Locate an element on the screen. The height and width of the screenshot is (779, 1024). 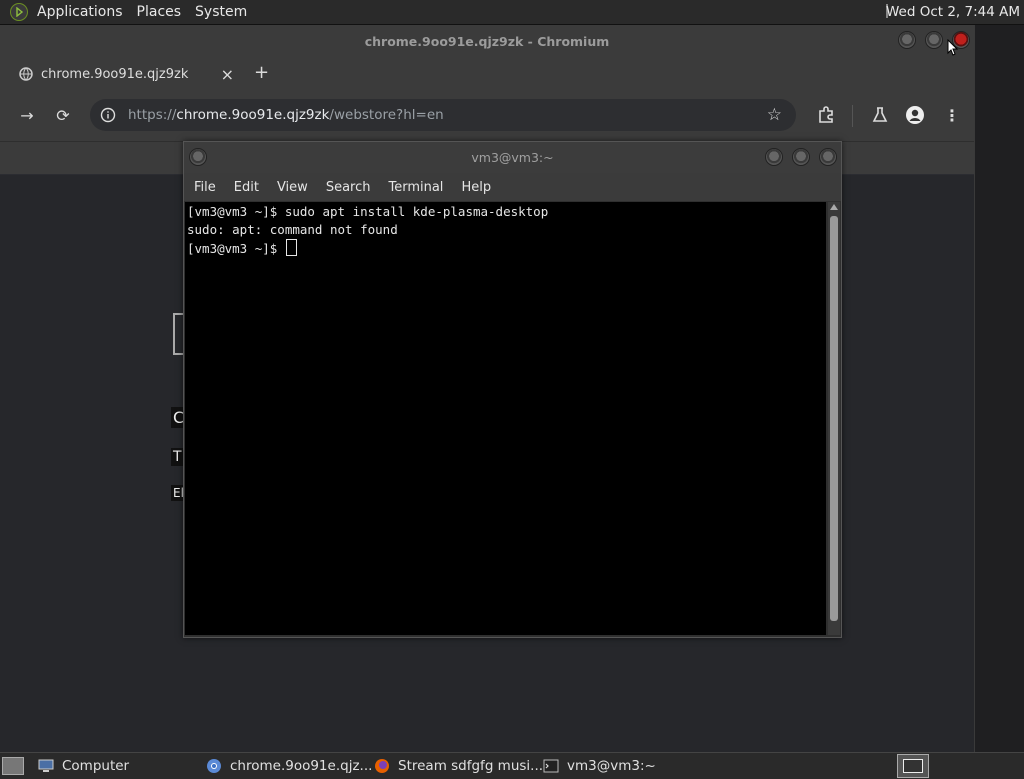
more-menu-icon: ⋮ is located at coordinates (952, 116).